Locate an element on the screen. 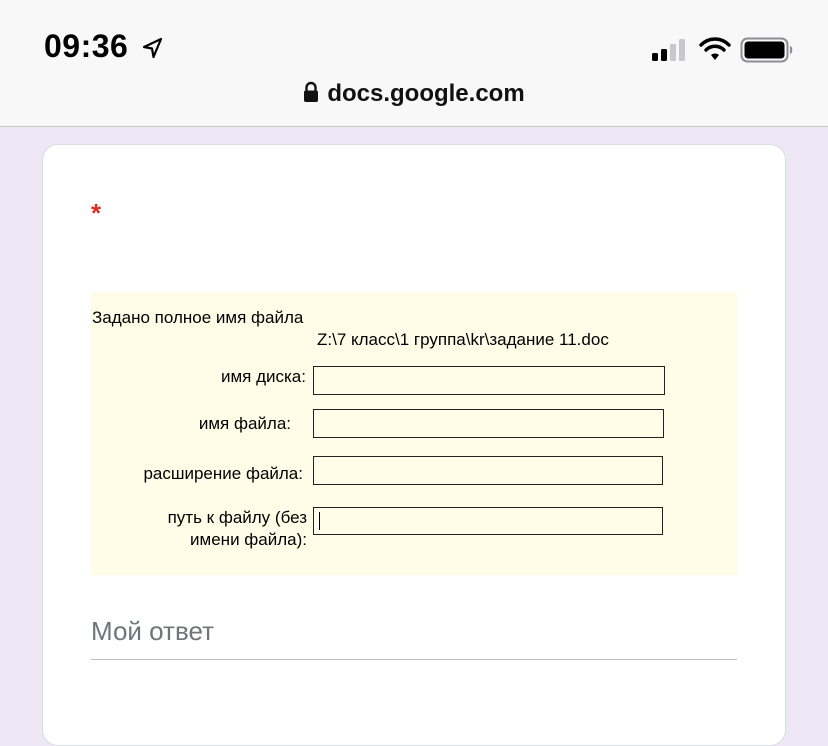 The height and width of the screenshot is (746, 828). label-file-name: имя файла: is located at coordinates (244, 423).